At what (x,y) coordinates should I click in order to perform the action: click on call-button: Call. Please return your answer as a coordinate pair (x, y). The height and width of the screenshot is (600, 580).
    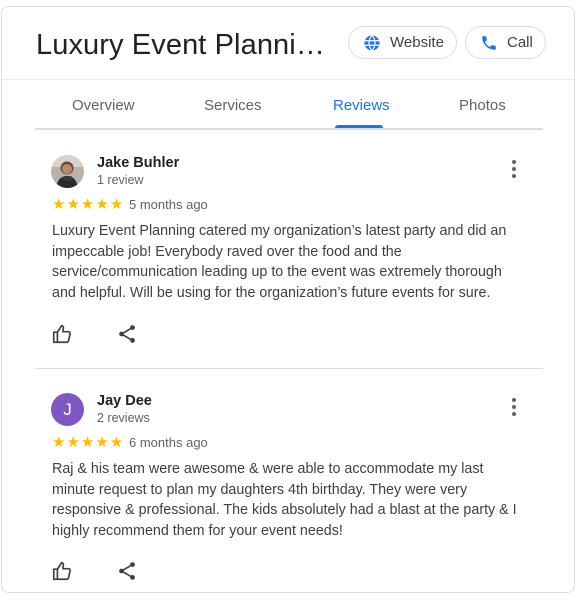
    Looking at the image, I should click on (505, 42).